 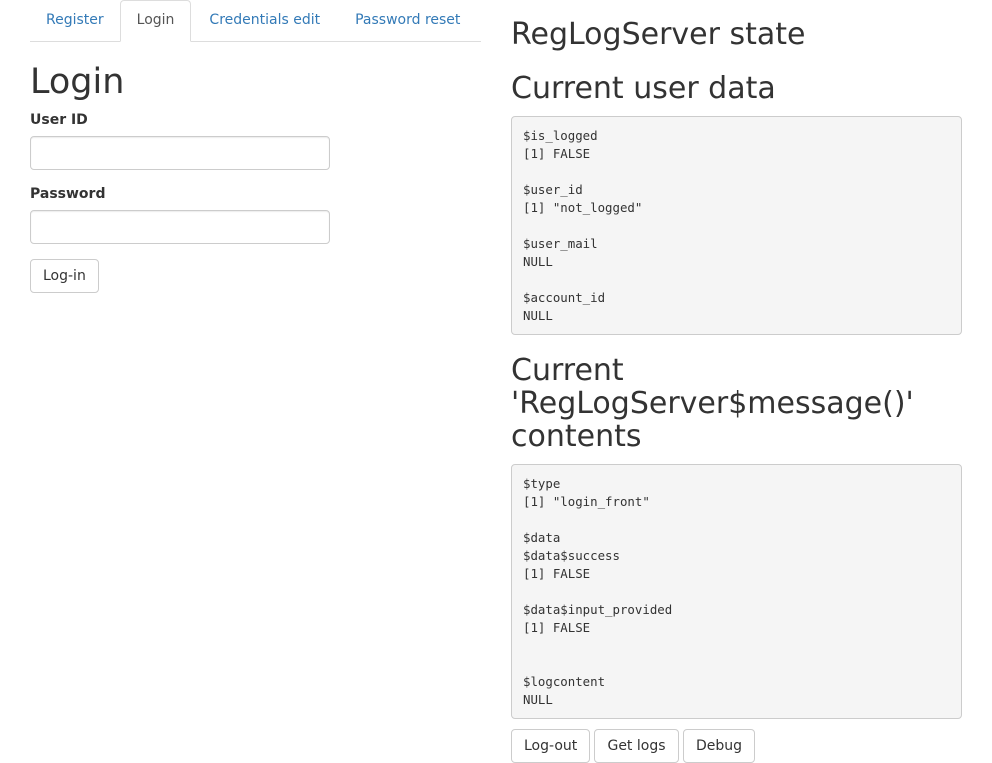 I want to click on login-heading: Login, so click(x=77, y=82).